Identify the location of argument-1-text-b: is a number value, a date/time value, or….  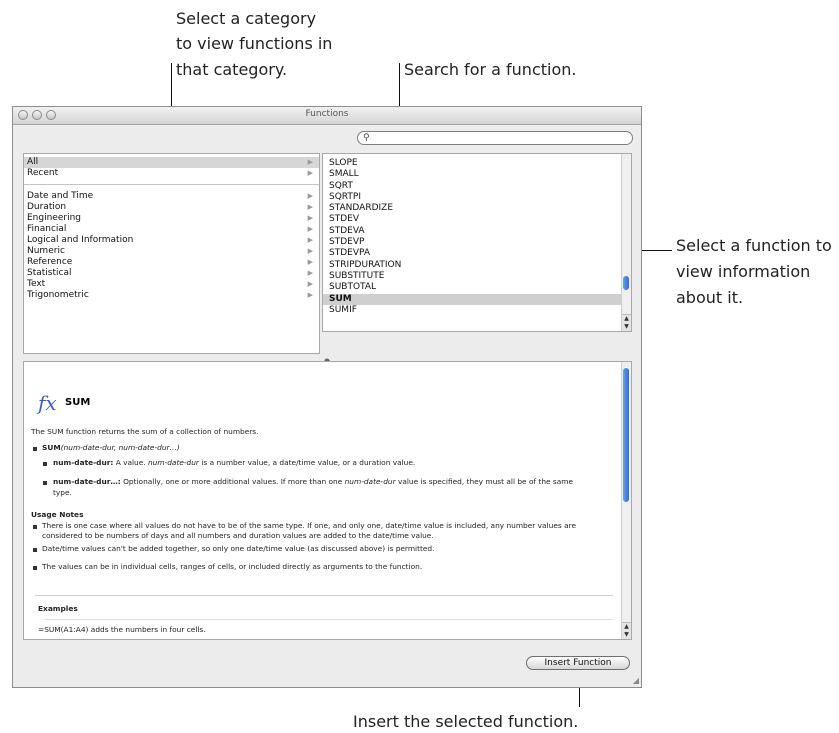
(307, 462).